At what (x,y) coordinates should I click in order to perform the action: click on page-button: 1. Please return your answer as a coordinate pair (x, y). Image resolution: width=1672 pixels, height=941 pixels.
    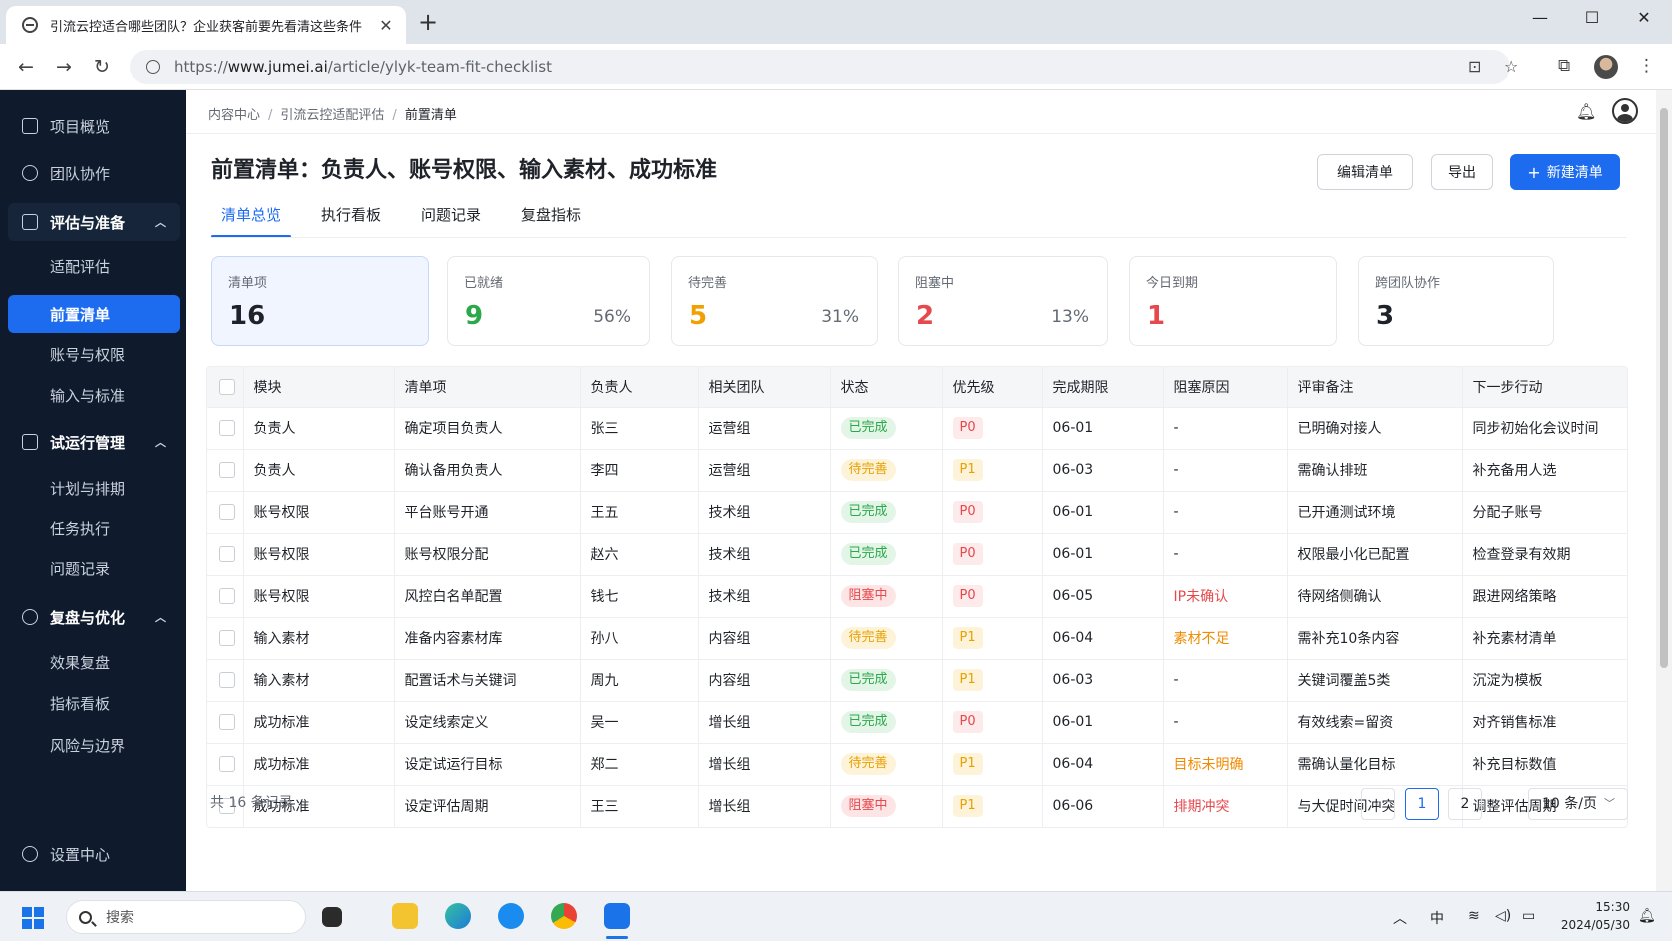
    Looking at the image, I should click on (1422, 804).